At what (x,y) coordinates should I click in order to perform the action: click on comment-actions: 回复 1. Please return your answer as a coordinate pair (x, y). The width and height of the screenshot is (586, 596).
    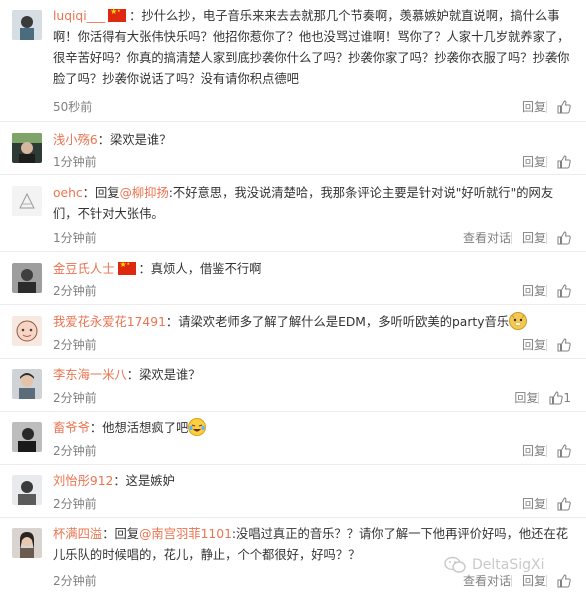
    Looking at the image, I should click on (542, 397).